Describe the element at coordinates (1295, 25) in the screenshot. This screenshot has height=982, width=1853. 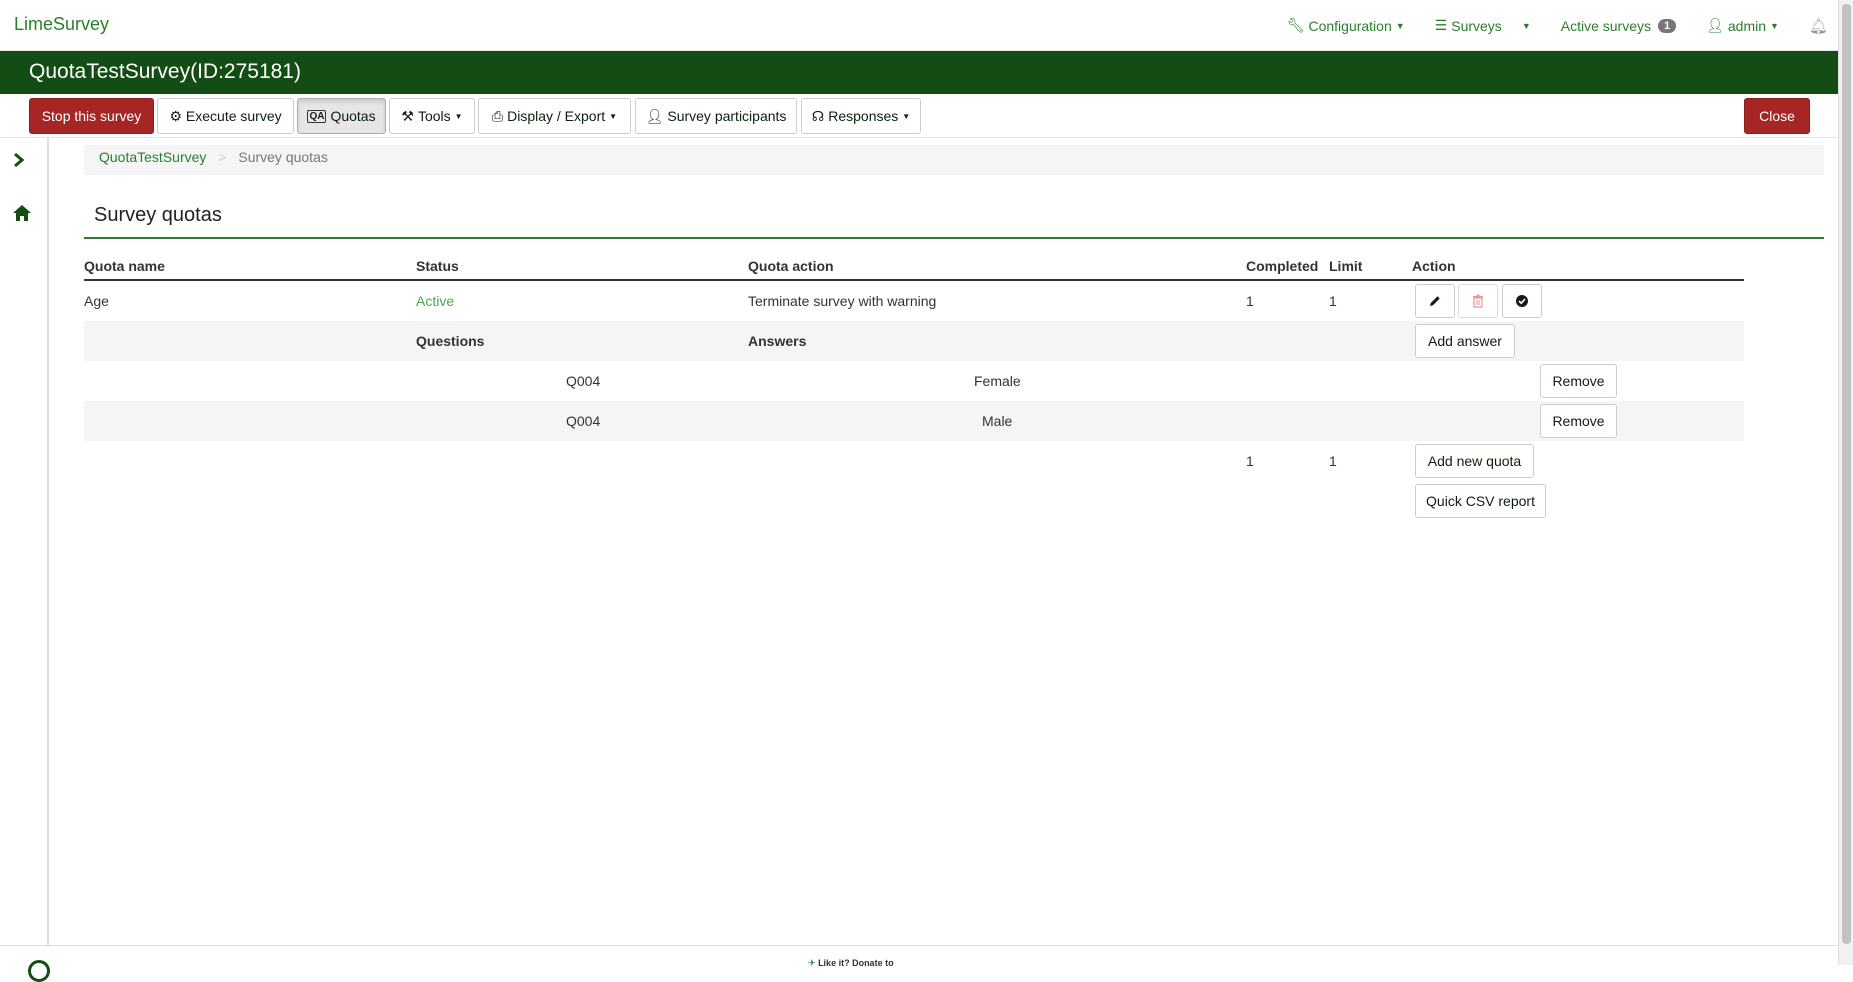
I see `wrench-icon: 🔧︎` at that location.